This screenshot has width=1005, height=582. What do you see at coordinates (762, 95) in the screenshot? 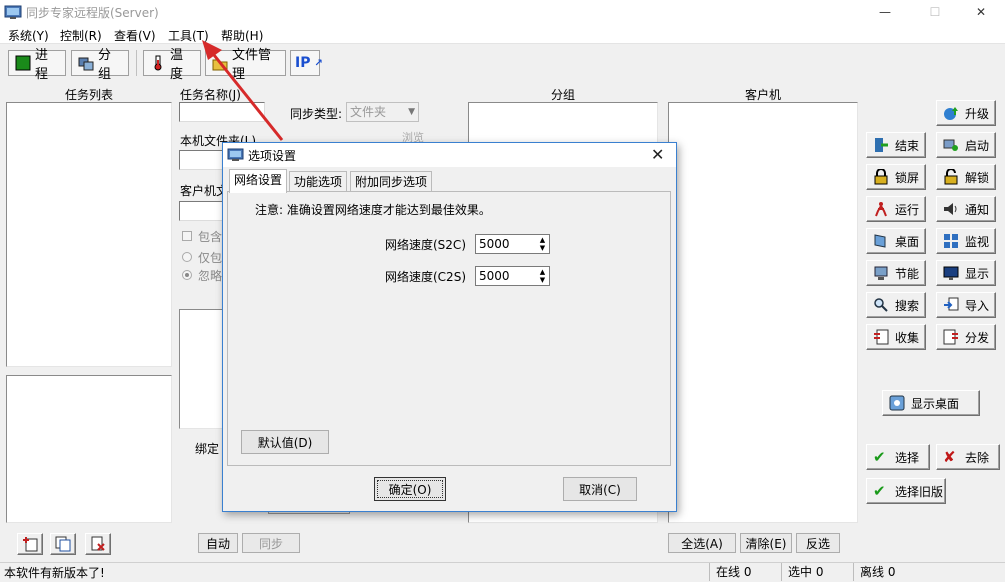
I see `client-header: 客户机` at bounding box center [762, 95].